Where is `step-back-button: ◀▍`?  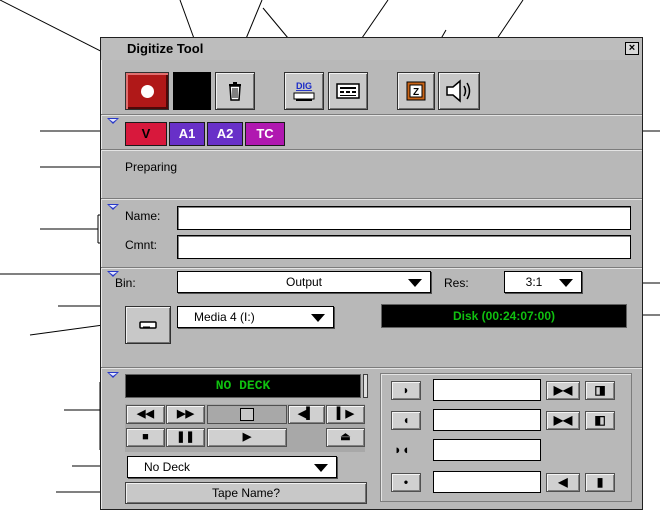
step-back-button: ◀▍ is located at coordinates (306, 414).